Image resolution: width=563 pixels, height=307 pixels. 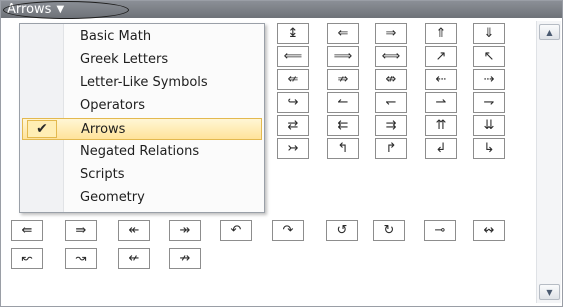 What do you see at coordinates (391, 56) in the screenshot?
I see `symbol-button: ⟺` at bounding box center [391, 56].